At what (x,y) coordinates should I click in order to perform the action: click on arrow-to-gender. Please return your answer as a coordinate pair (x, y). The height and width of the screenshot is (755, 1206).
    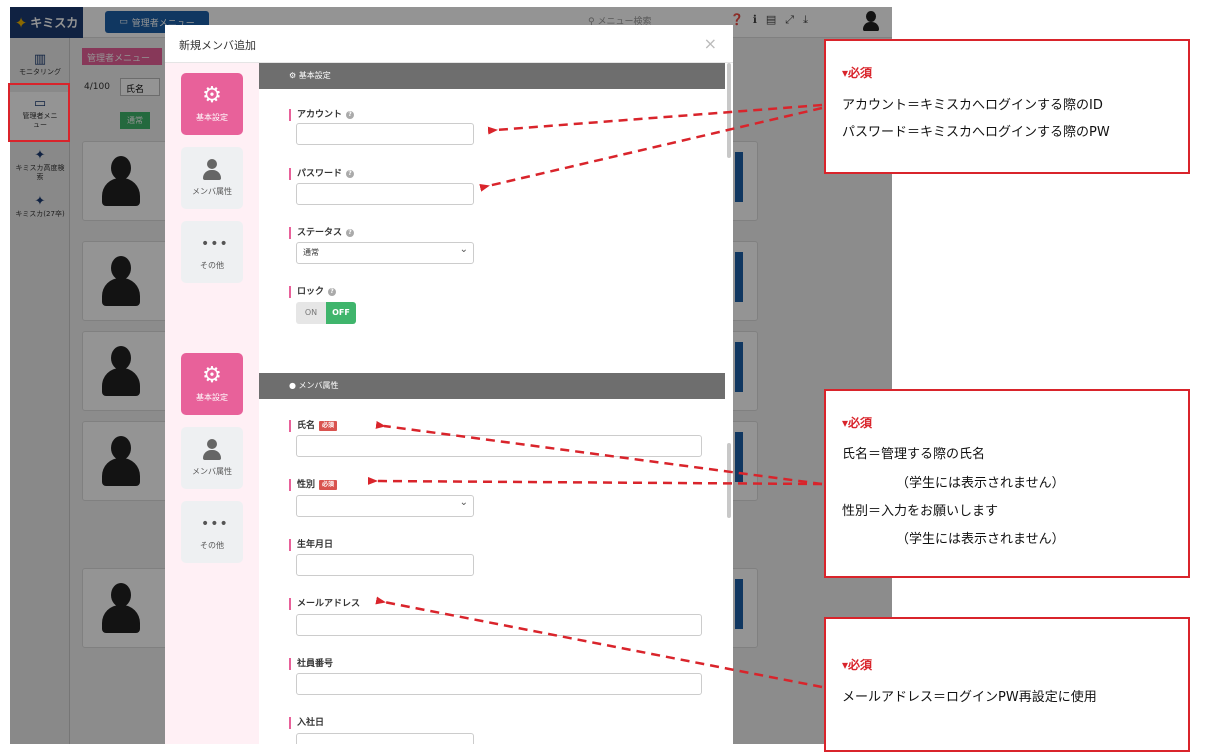
    Looking at the image, I should click on (595, 481).